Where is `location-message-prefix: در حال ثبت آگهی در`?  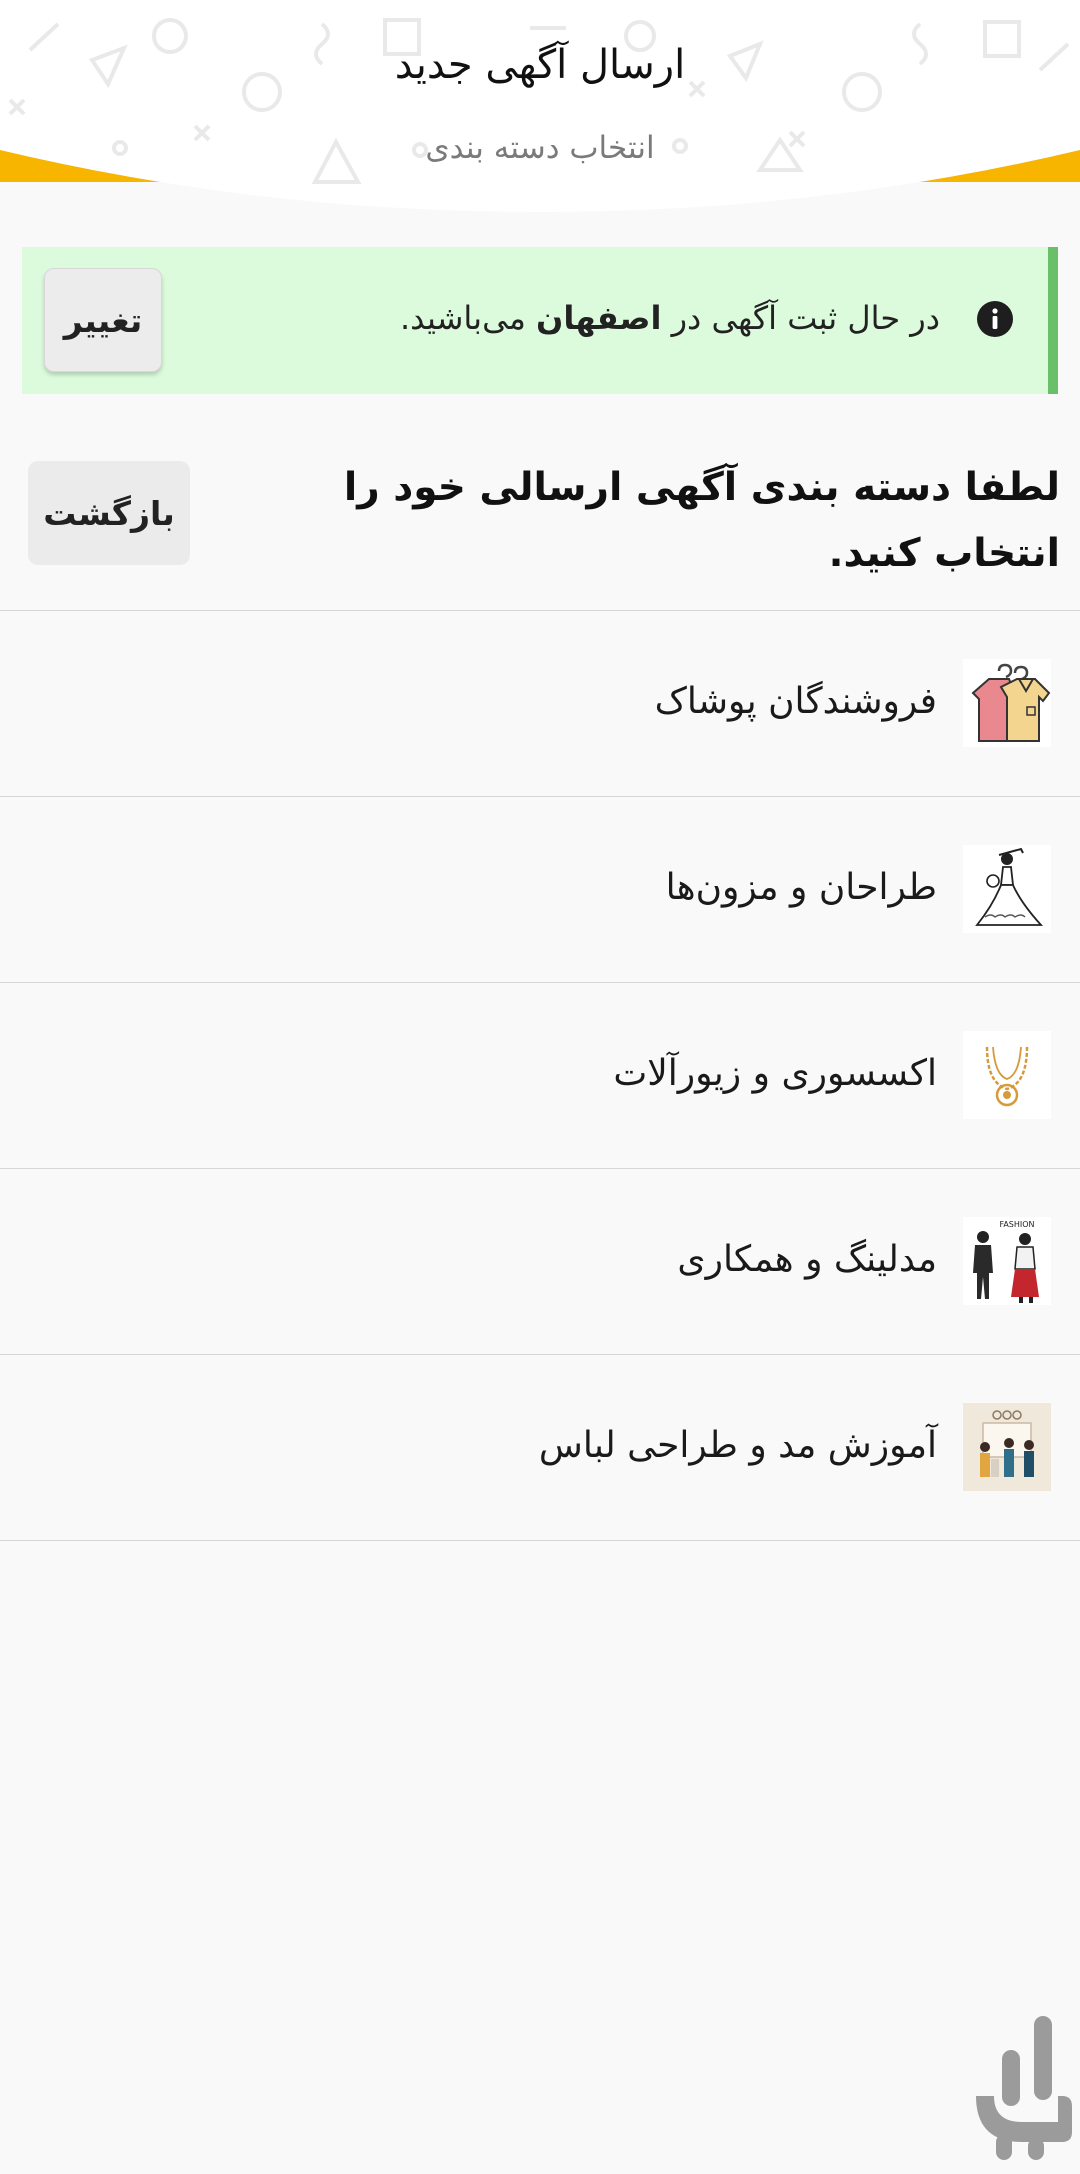
location-message-prefix: در حال ثبت آگهی در is located at coordinates (805, 318).